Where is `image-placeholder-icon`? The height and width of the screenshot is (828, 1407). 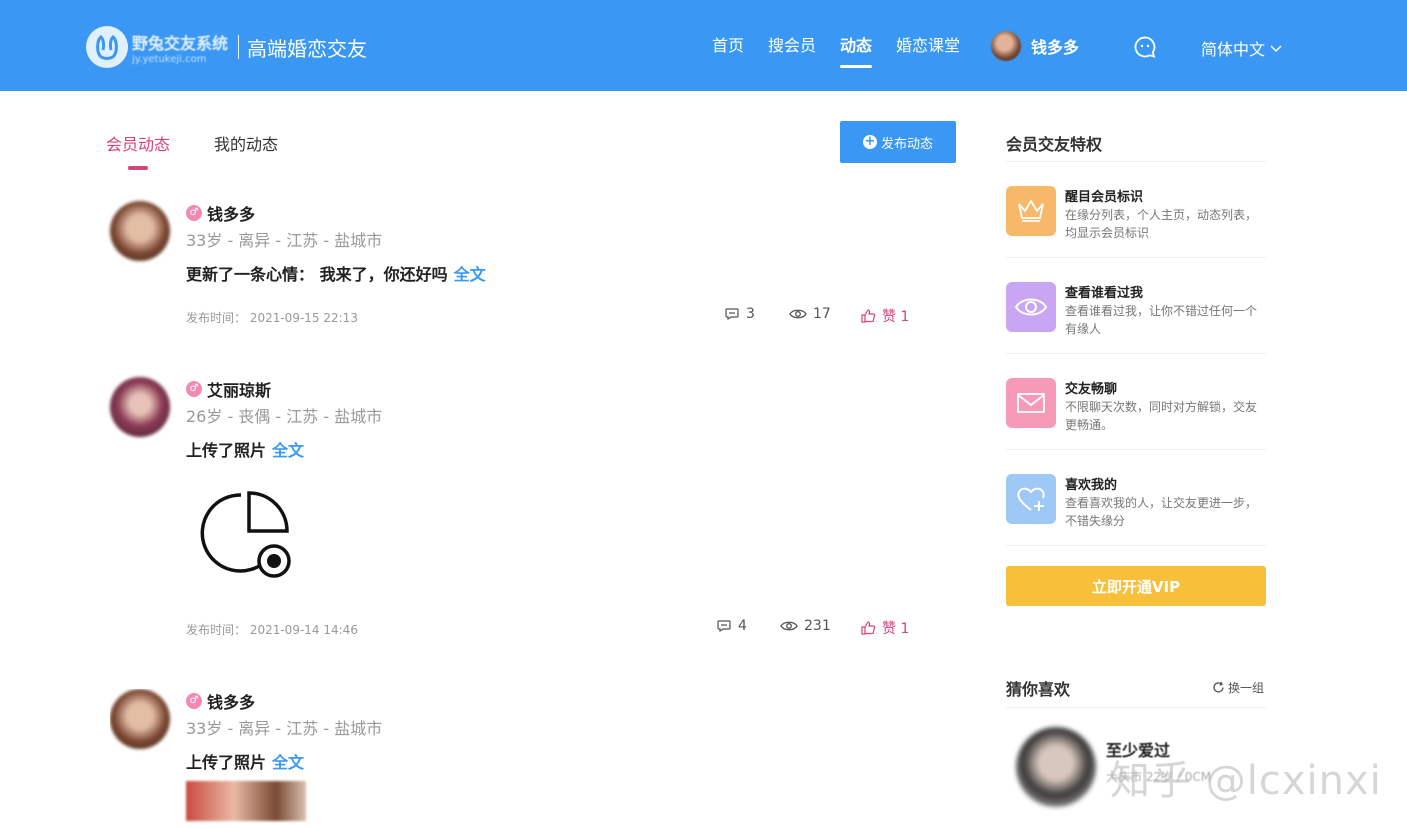 image-placeholder-icon is located at coordinates (246, 531).